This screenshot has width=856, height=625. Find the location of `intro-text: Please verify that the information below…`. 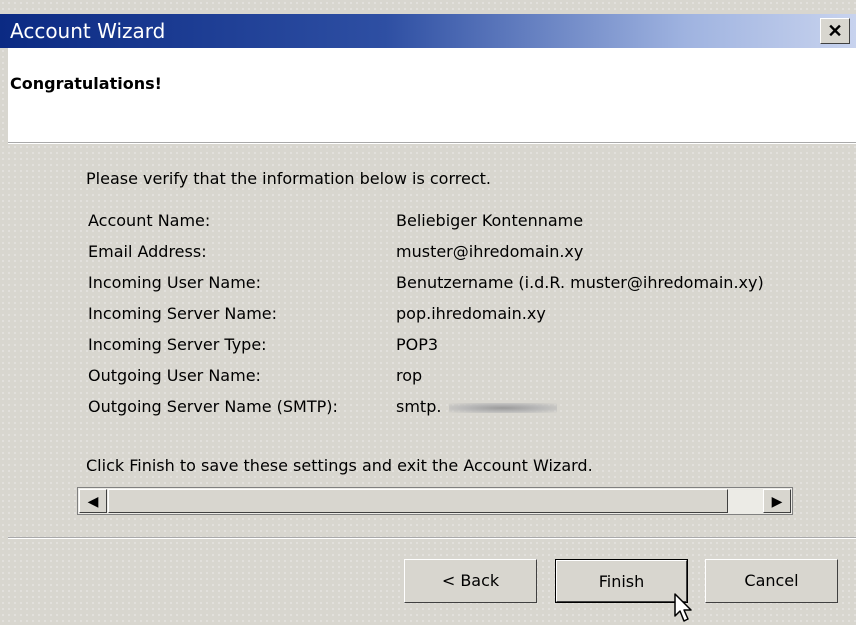

intro-text: Please verify that the information below… is located at coordinates (288, 178).